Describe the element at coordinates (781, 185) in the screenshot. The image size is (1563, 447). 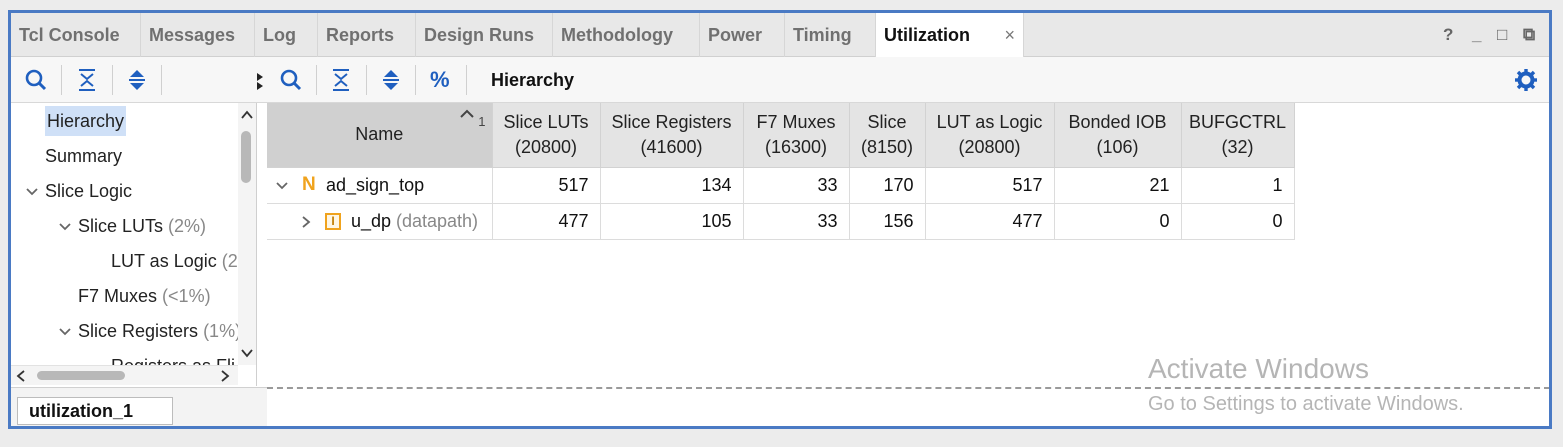
I see `table-row: N ad_sign_top 517 134 33 170 517 21 1` at that location.